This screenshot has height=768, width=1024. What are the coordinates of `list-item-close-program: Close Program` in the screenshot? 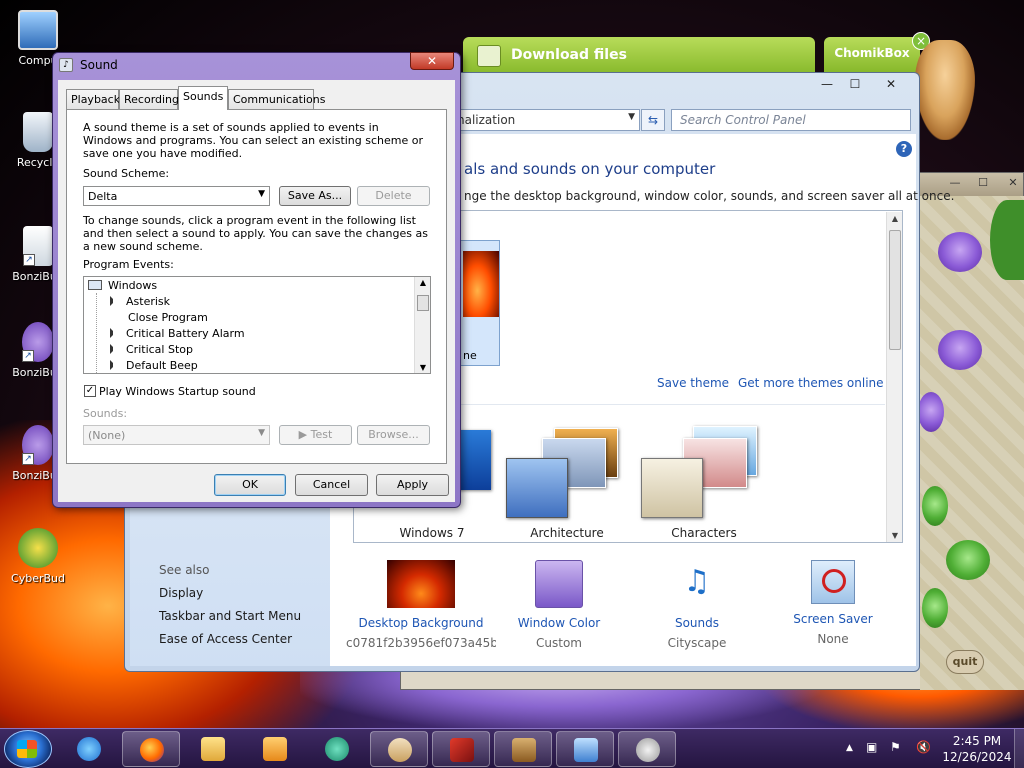 It's located at (168, 318).